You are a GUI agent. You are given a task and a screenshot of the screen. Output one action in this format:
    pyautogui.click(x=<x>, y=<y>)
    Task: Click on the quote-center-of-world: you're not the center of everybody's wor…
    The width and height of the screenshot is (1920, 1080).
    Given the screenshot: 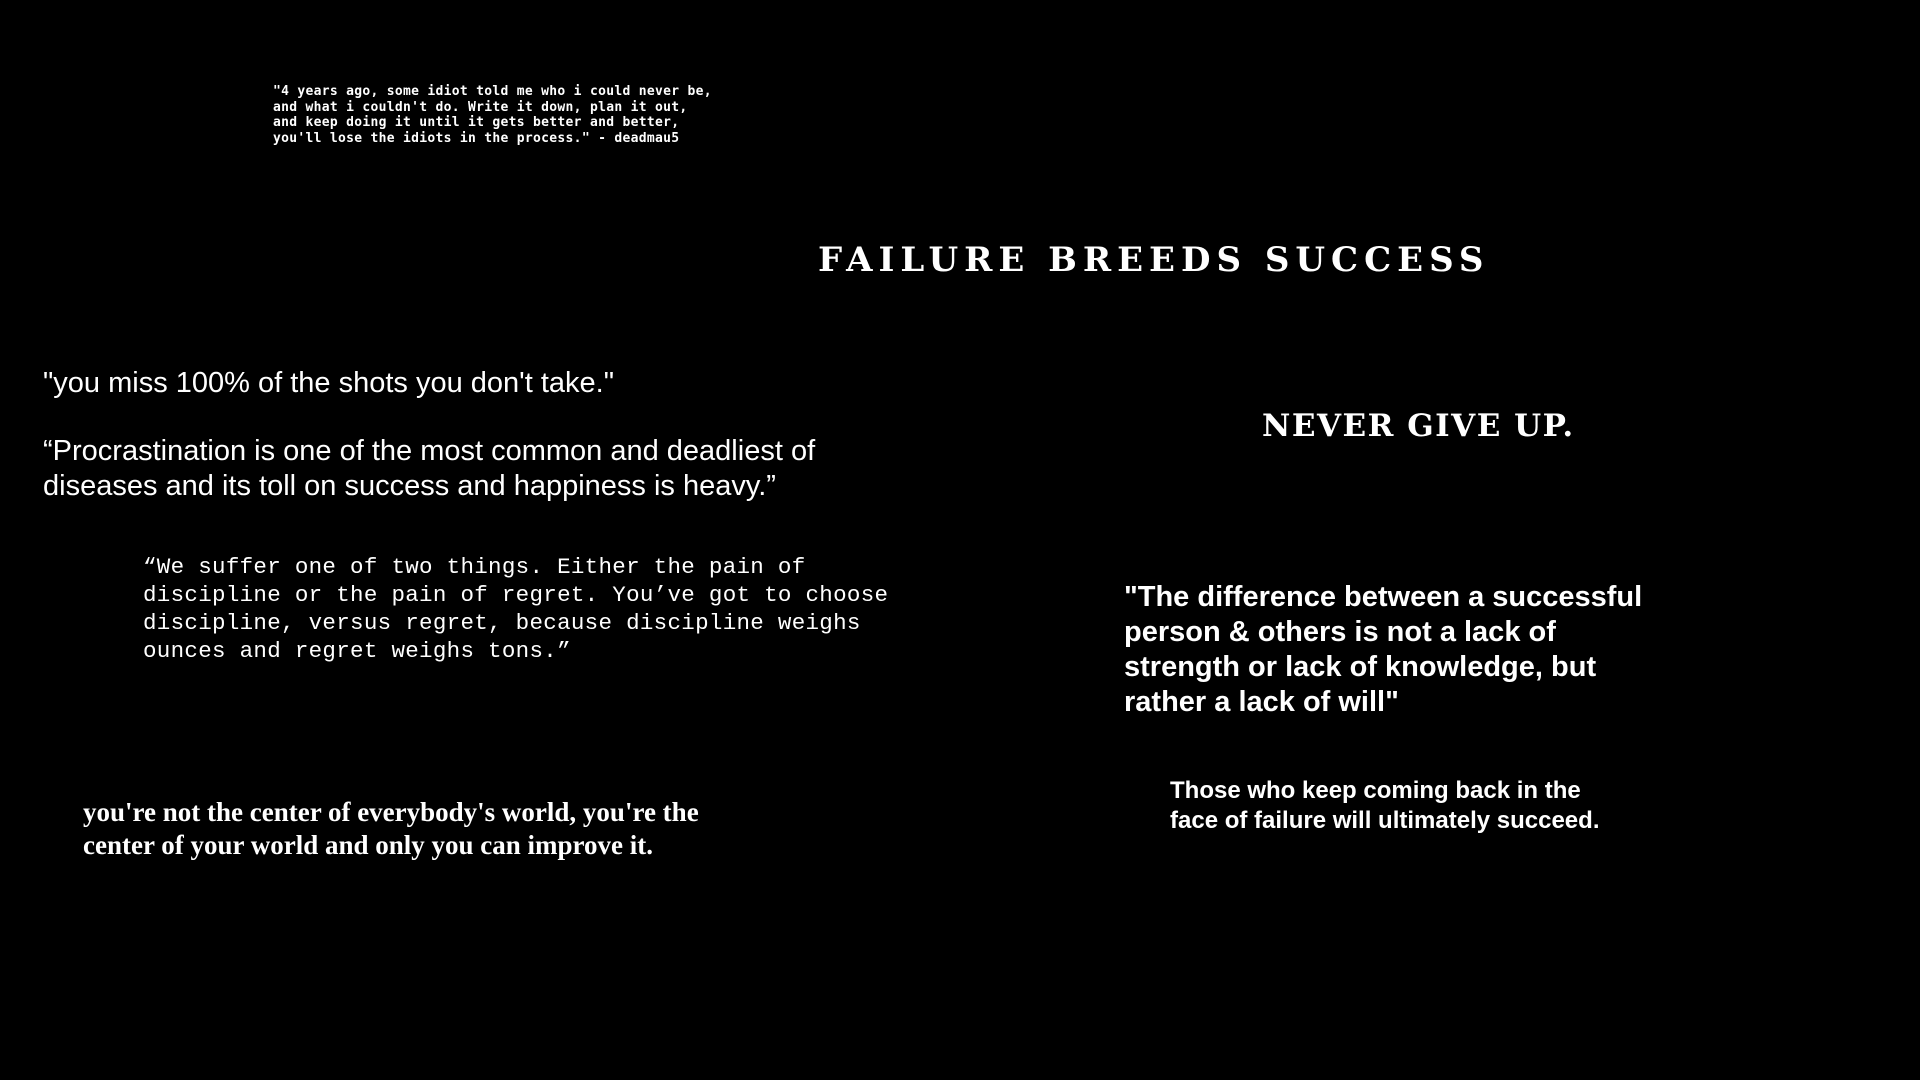 What is the action you would take?
    pyautogui.click(x=391, y=828)
    